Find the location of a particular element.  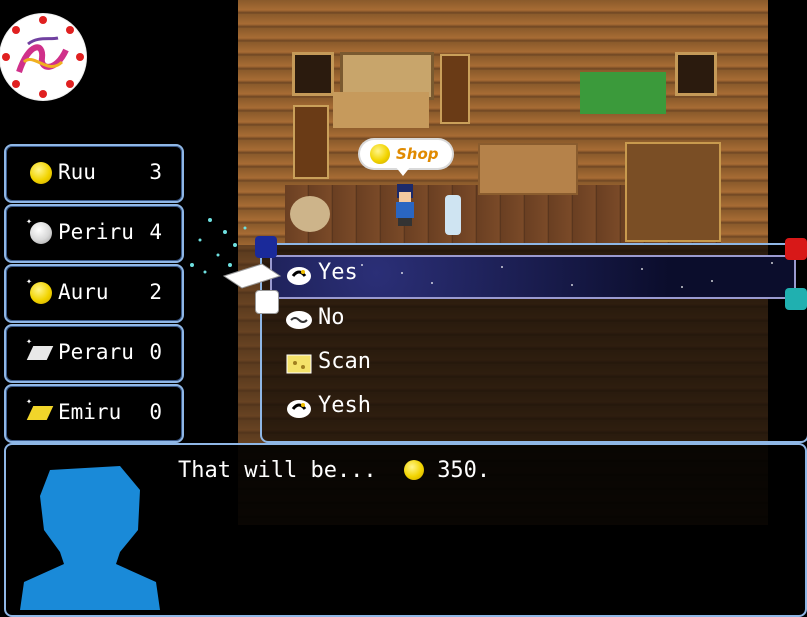

choice-label: No is located at coordinates (331, 317).